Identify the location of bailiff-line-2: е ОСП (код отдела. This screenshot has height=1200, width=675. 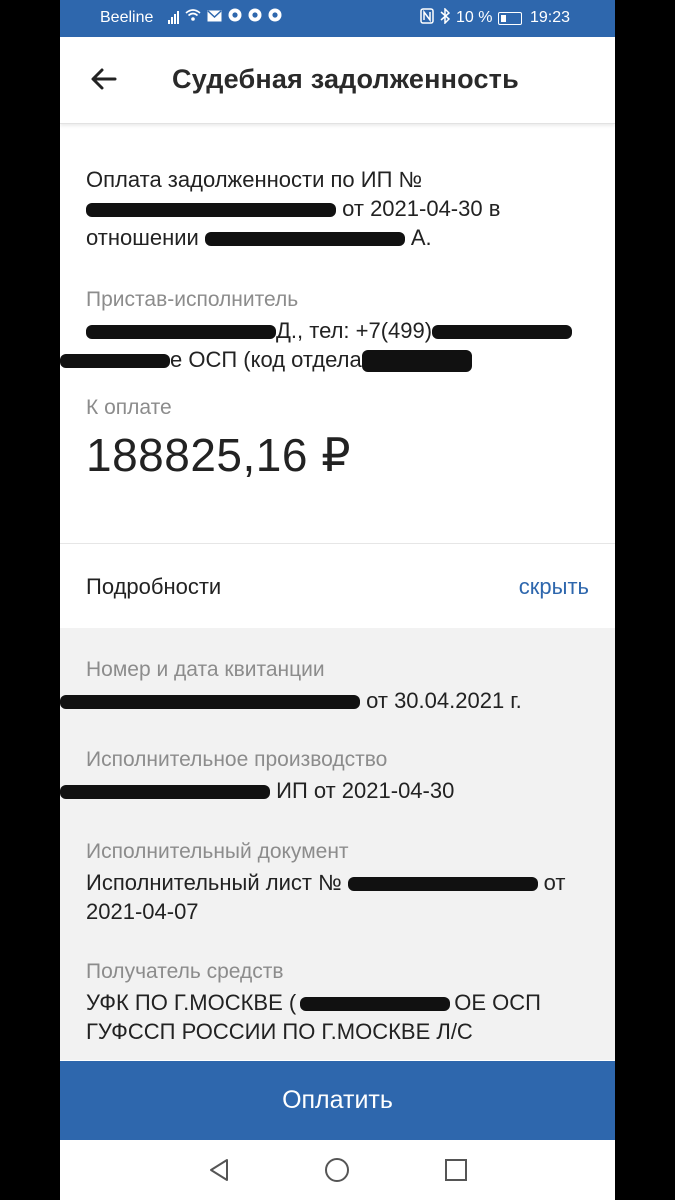
(266, 359).